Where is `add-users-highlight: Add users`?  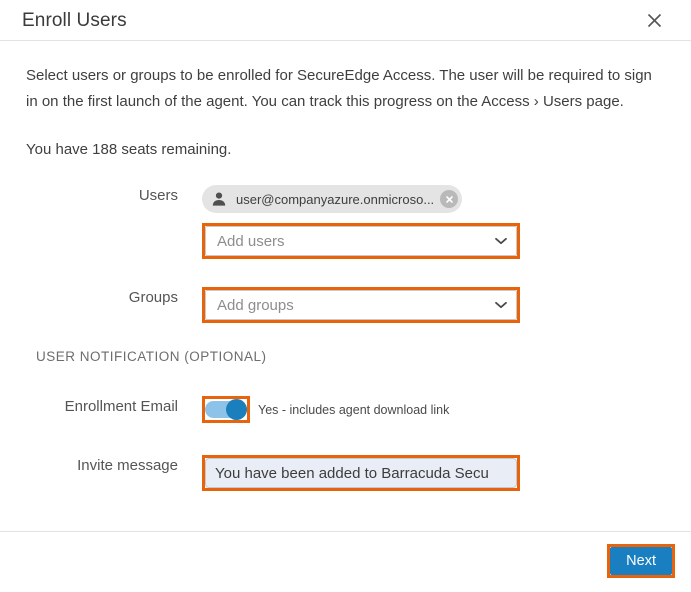
add-users-highlight: Add users is located at coordinates (361, 241).